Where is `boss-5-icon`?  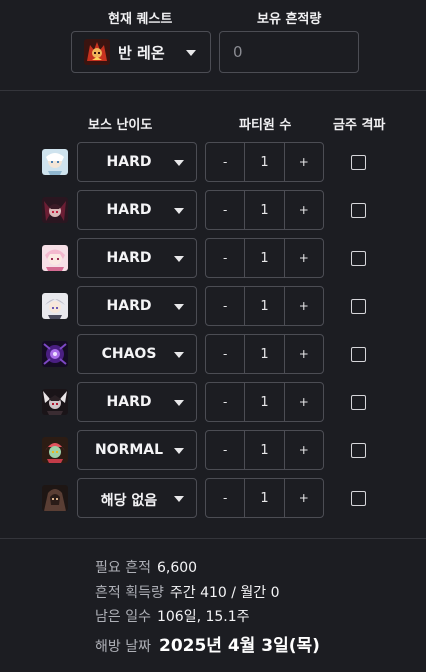 boss-5-icon is located at coordinates (55, 354).